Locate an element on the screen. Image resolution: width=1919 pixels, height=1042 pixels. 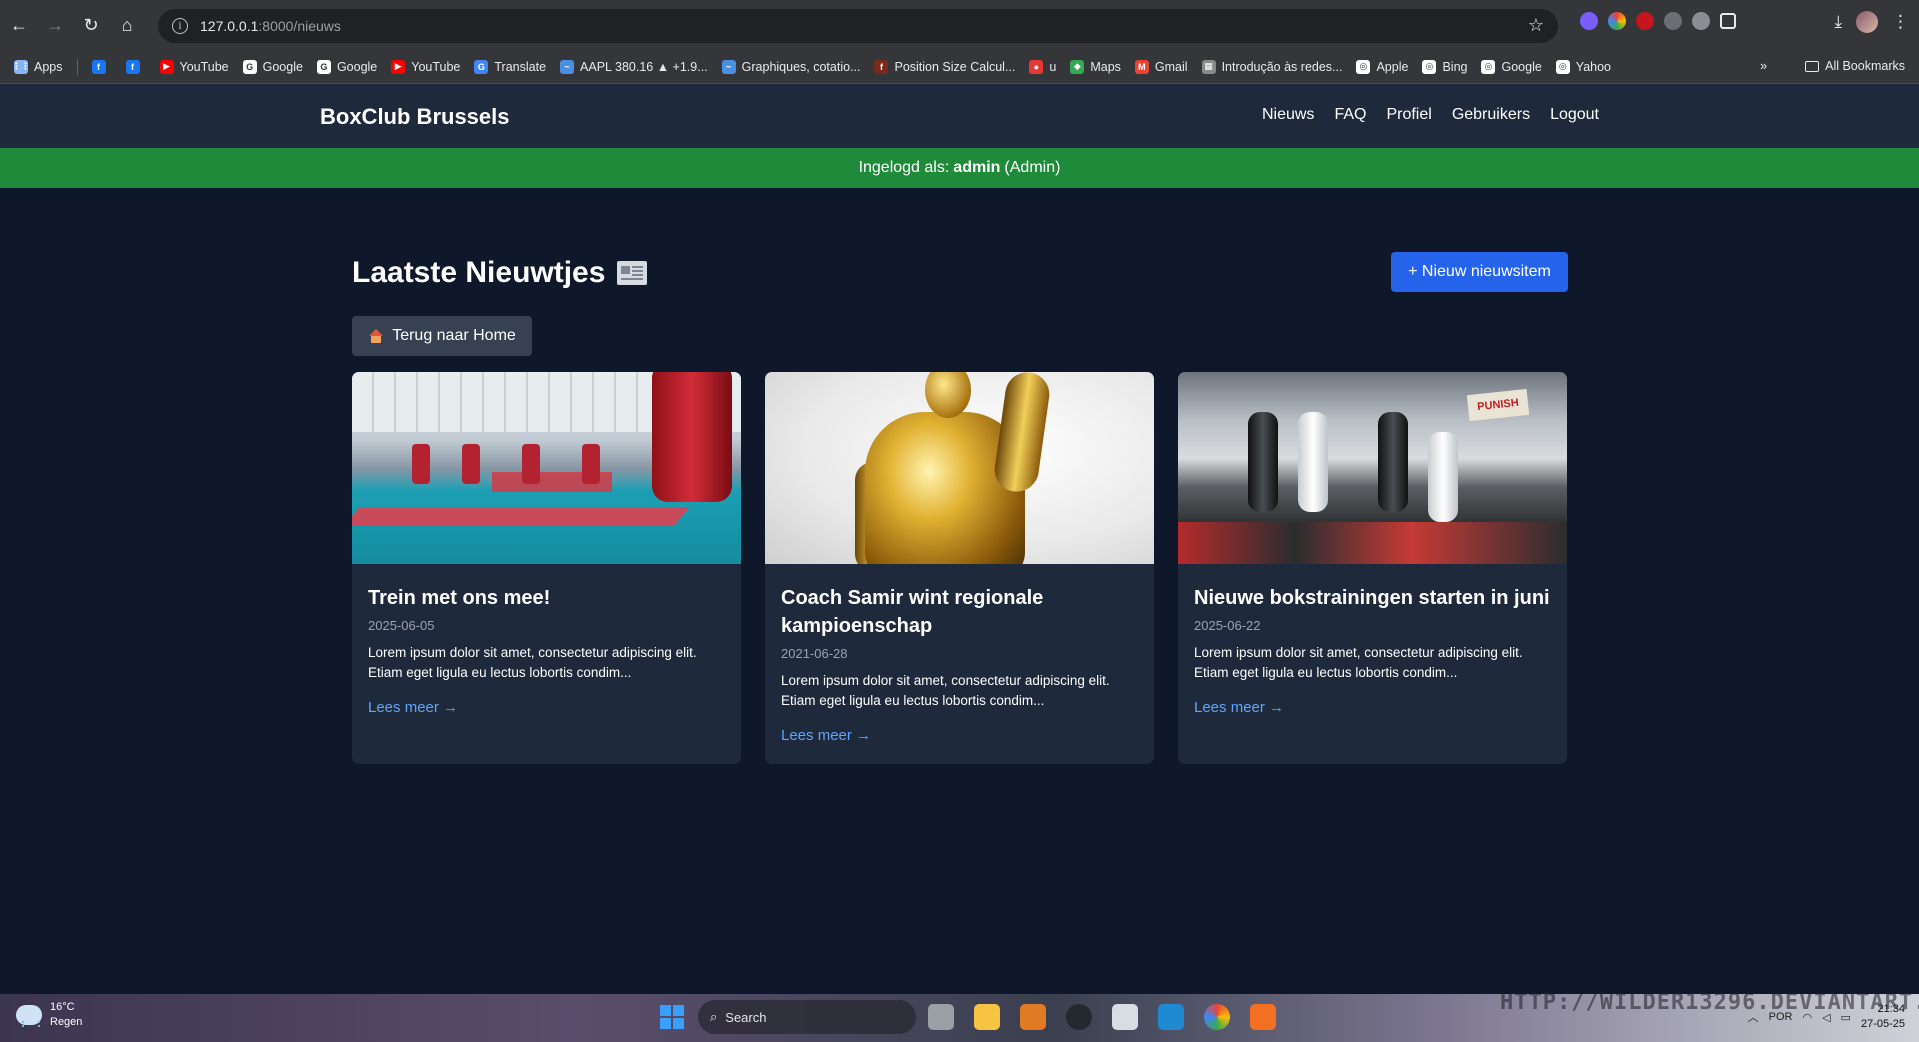
news-card-title: Coach Samir wint regionale kampioenschap is located at coordinates (959, 612).